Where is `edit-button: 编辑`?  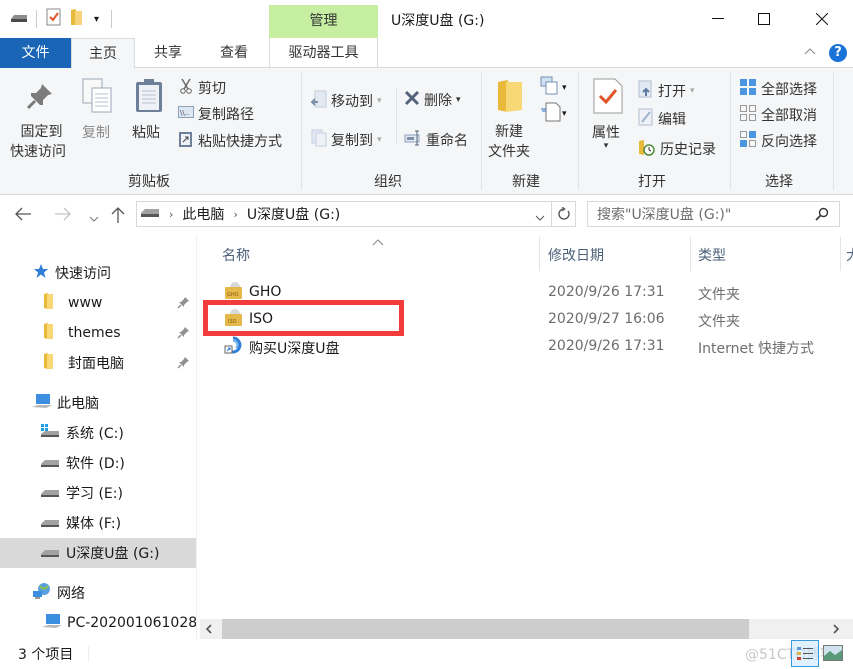 edit-button: 编辑 is located at coordinates (662, 119).